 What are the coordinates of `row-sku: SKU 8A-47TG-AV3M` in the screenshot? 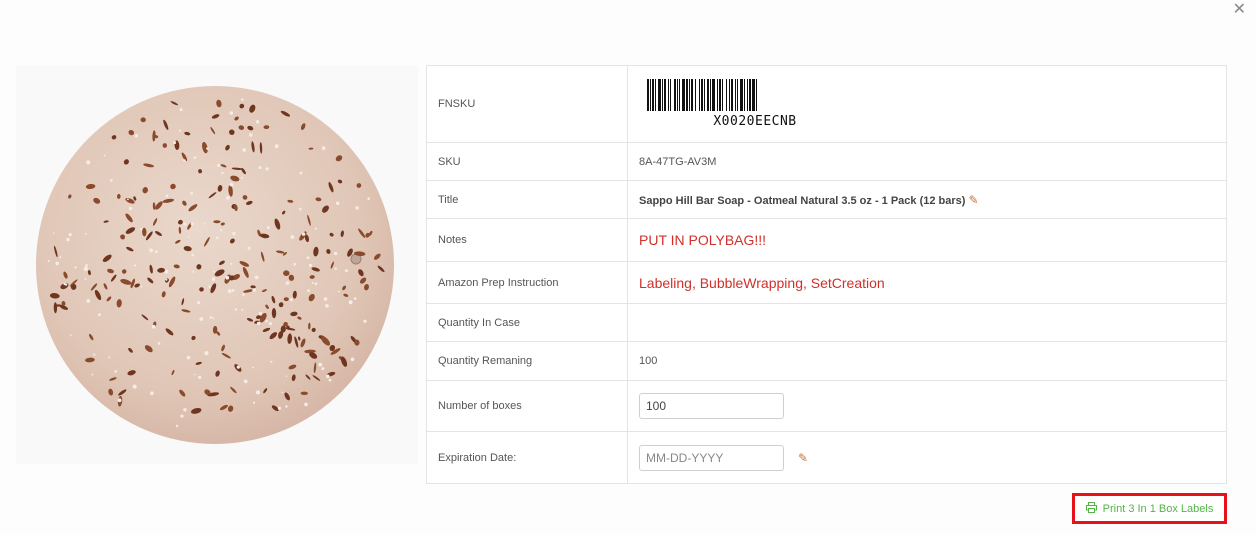 It's located at (826, 161).